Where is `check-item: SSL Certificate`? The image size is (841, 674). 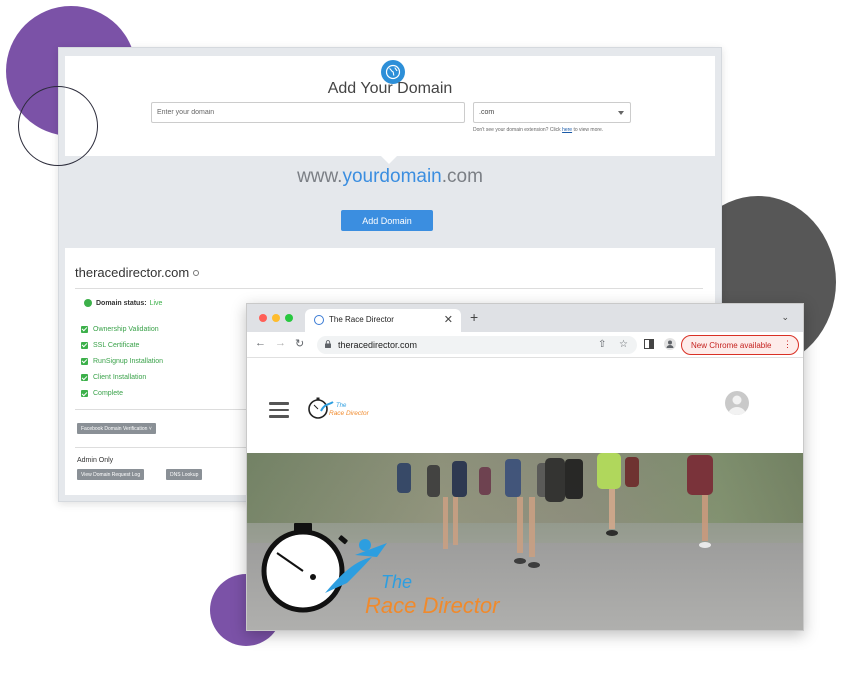 check-item: SSL Certificate is located at coordinates (122, 345).